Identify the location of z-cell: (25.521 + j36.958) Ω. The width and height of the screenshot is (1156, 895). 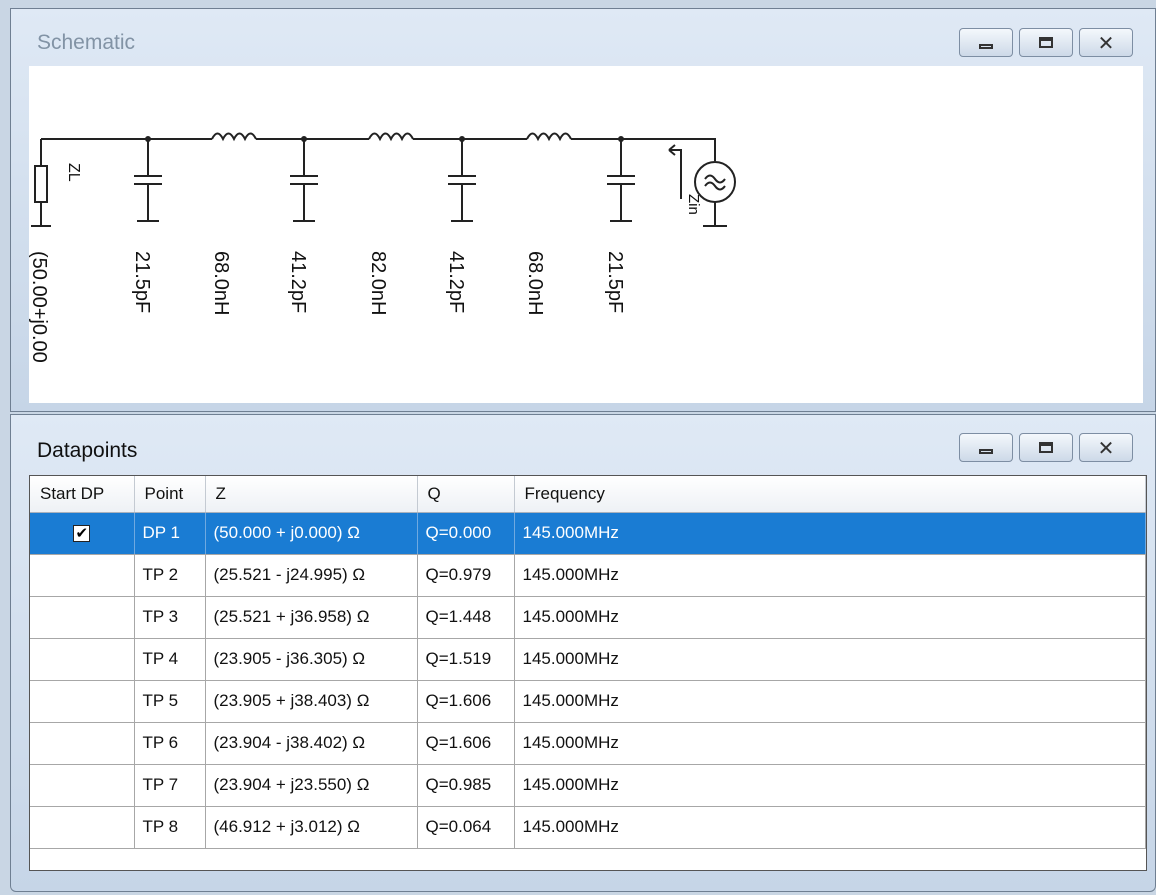
(311, 617).